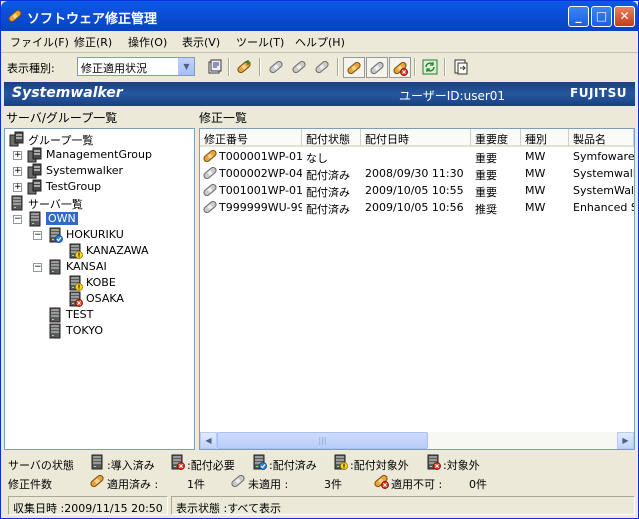 This screenshot has height=519, width=639. What do you see at coordinates (340, 462) in the screenshot?
I see `excluded-server-icon` at bounding box center [340, 462].